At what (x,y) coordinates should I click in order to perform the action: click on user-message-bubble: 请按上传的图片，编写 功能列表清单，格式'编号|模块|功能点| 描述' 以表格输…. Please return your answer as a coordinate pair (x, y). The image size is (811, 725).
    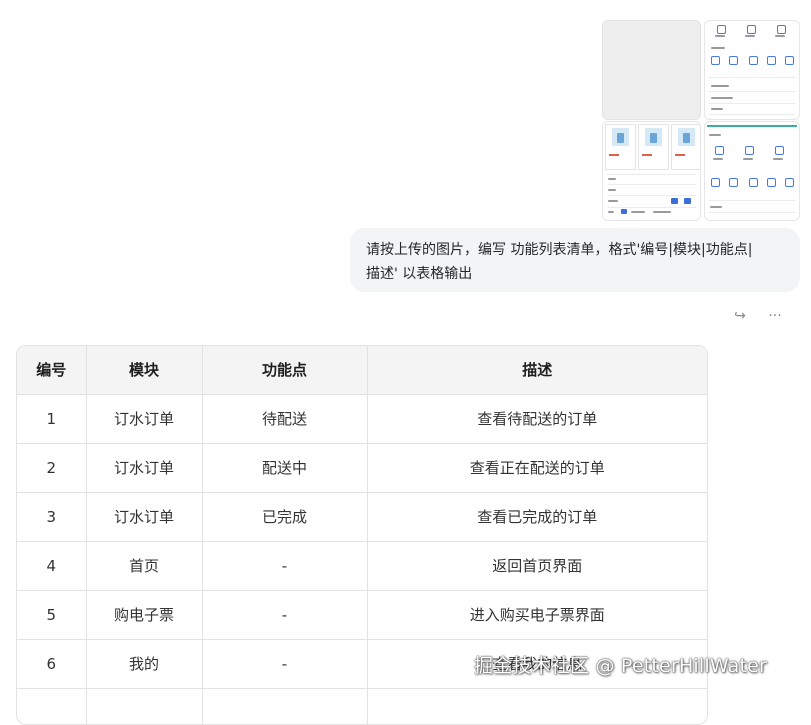
    Looking at the image, I should click on (575, 260).